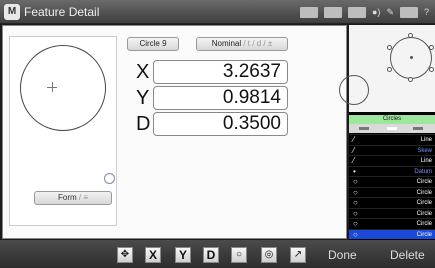 The height and width of the screenshot is (268, 435). I want to click on title-bar: M Feature Detail ●) ✎ ?, so click(217, 12).